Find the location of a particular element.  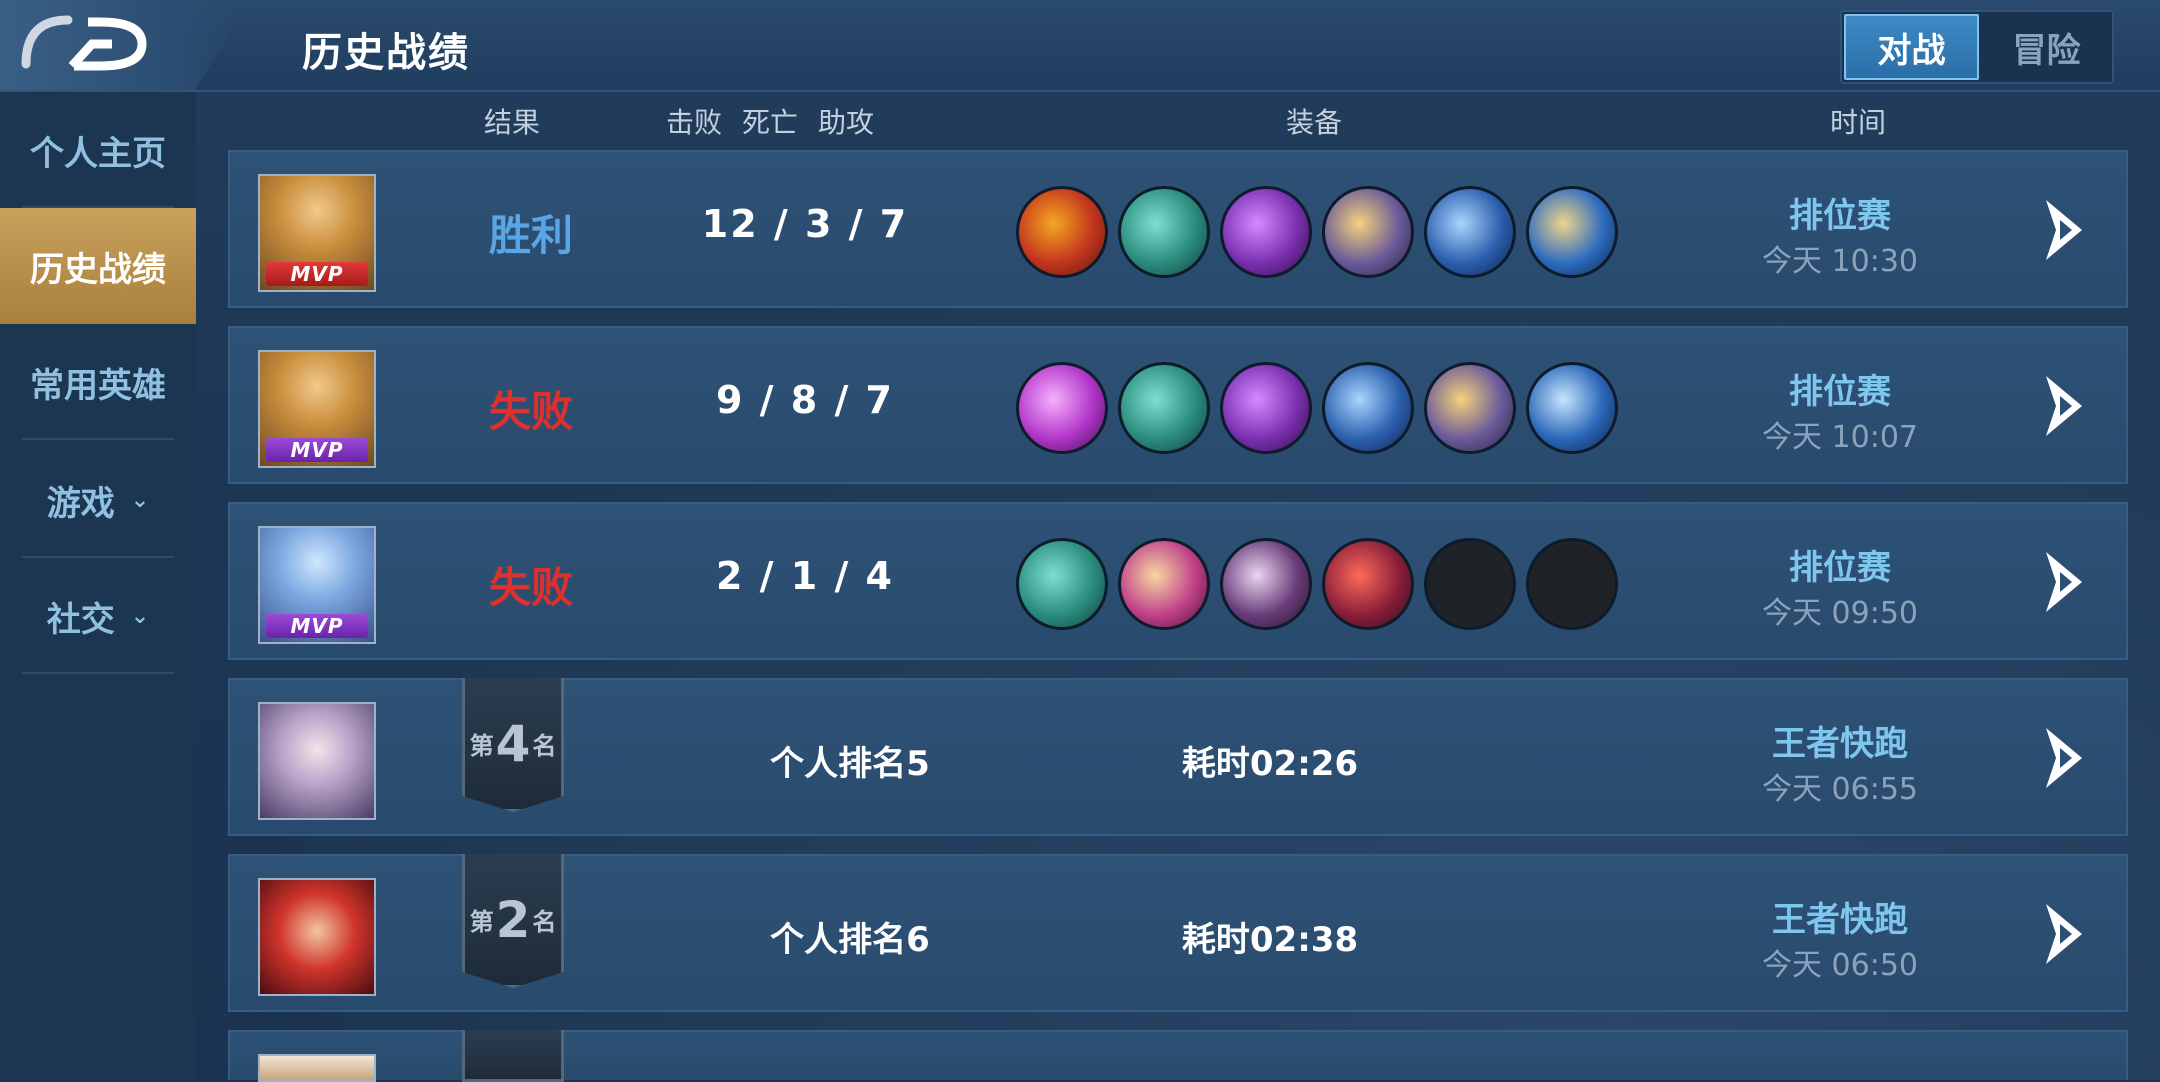

match-time: 今天 06:55 is located at coordinates (1840, 789).